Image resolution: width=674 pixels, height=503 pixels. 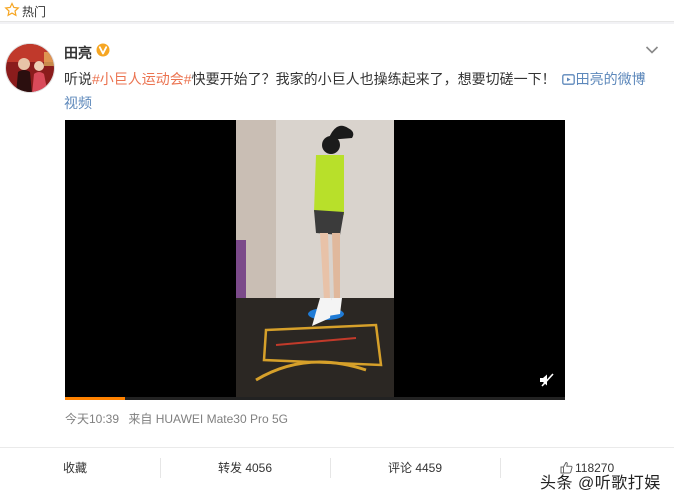 What do you see at coordinates (652, 50) in the screenshot?
I see `chevron-down-icon` at bounding box center [652, 50].